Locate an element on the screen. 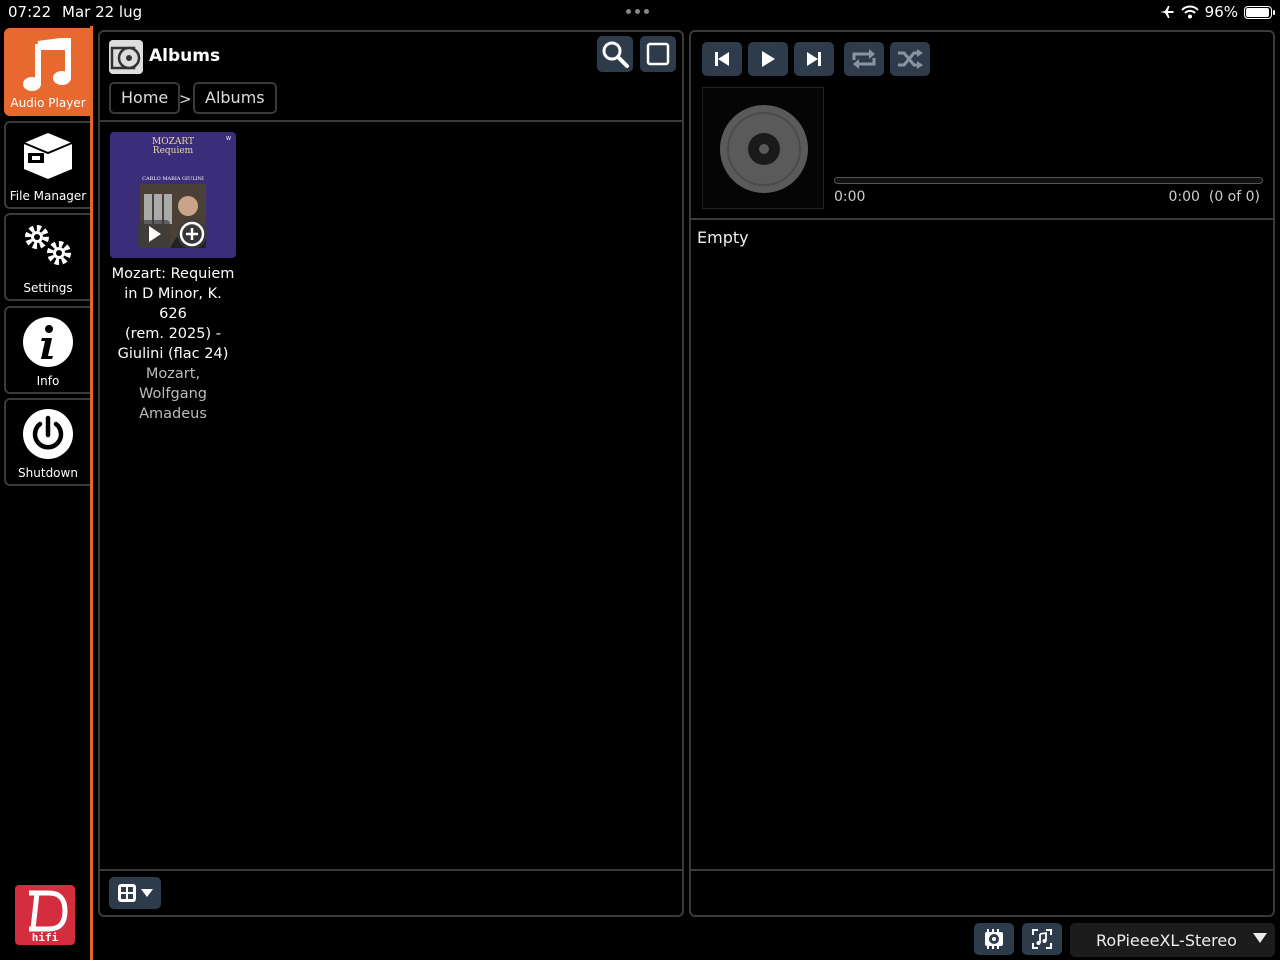 The width and height of the screenshot is (1280, 960). track-position: 0:00 is located at coordinates (850, 197).